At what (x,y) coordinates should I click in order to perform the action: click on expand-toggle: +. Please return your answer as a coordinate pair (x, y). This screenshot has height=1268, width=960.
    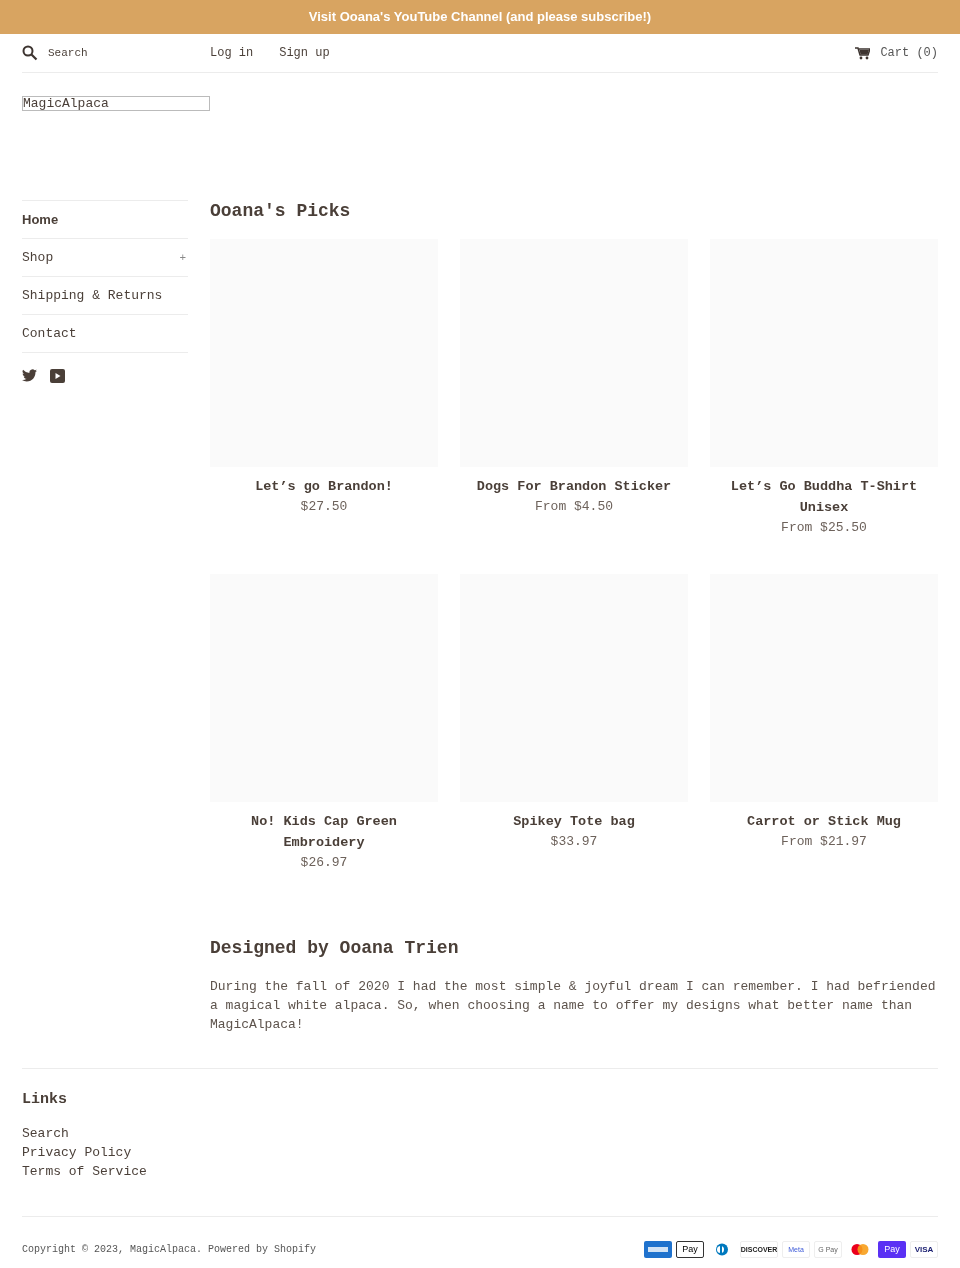
    Looking at the image, I should click on (183, 257).